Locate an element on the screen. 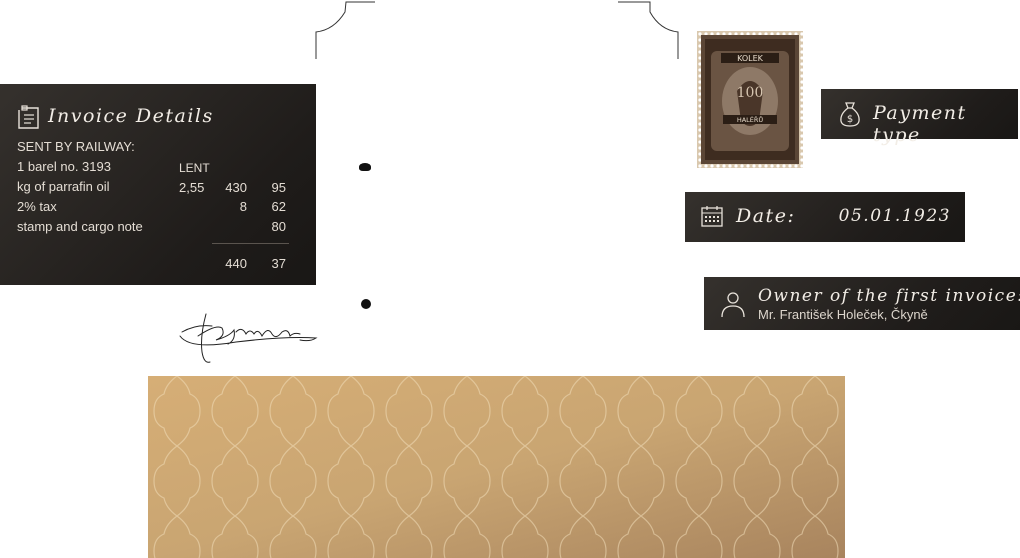  row-label: 2% tax is located at coordinates (37, 206).